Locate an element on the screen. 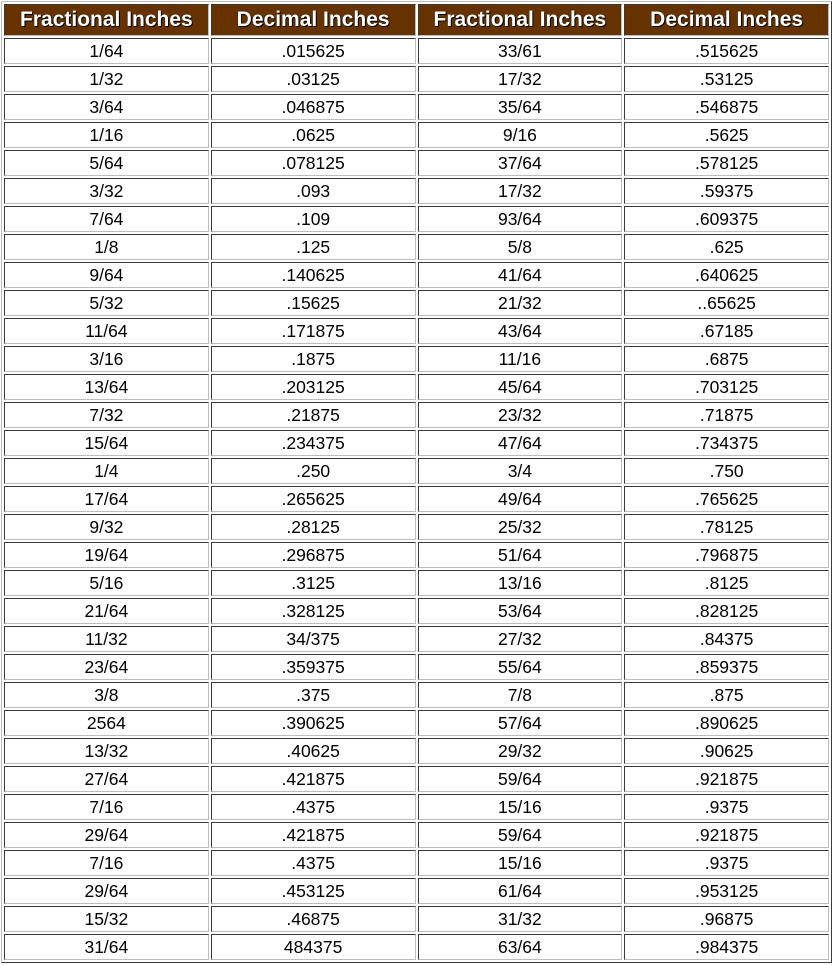  fractional-cell: 15/32 is located at coordinates (106, 919).